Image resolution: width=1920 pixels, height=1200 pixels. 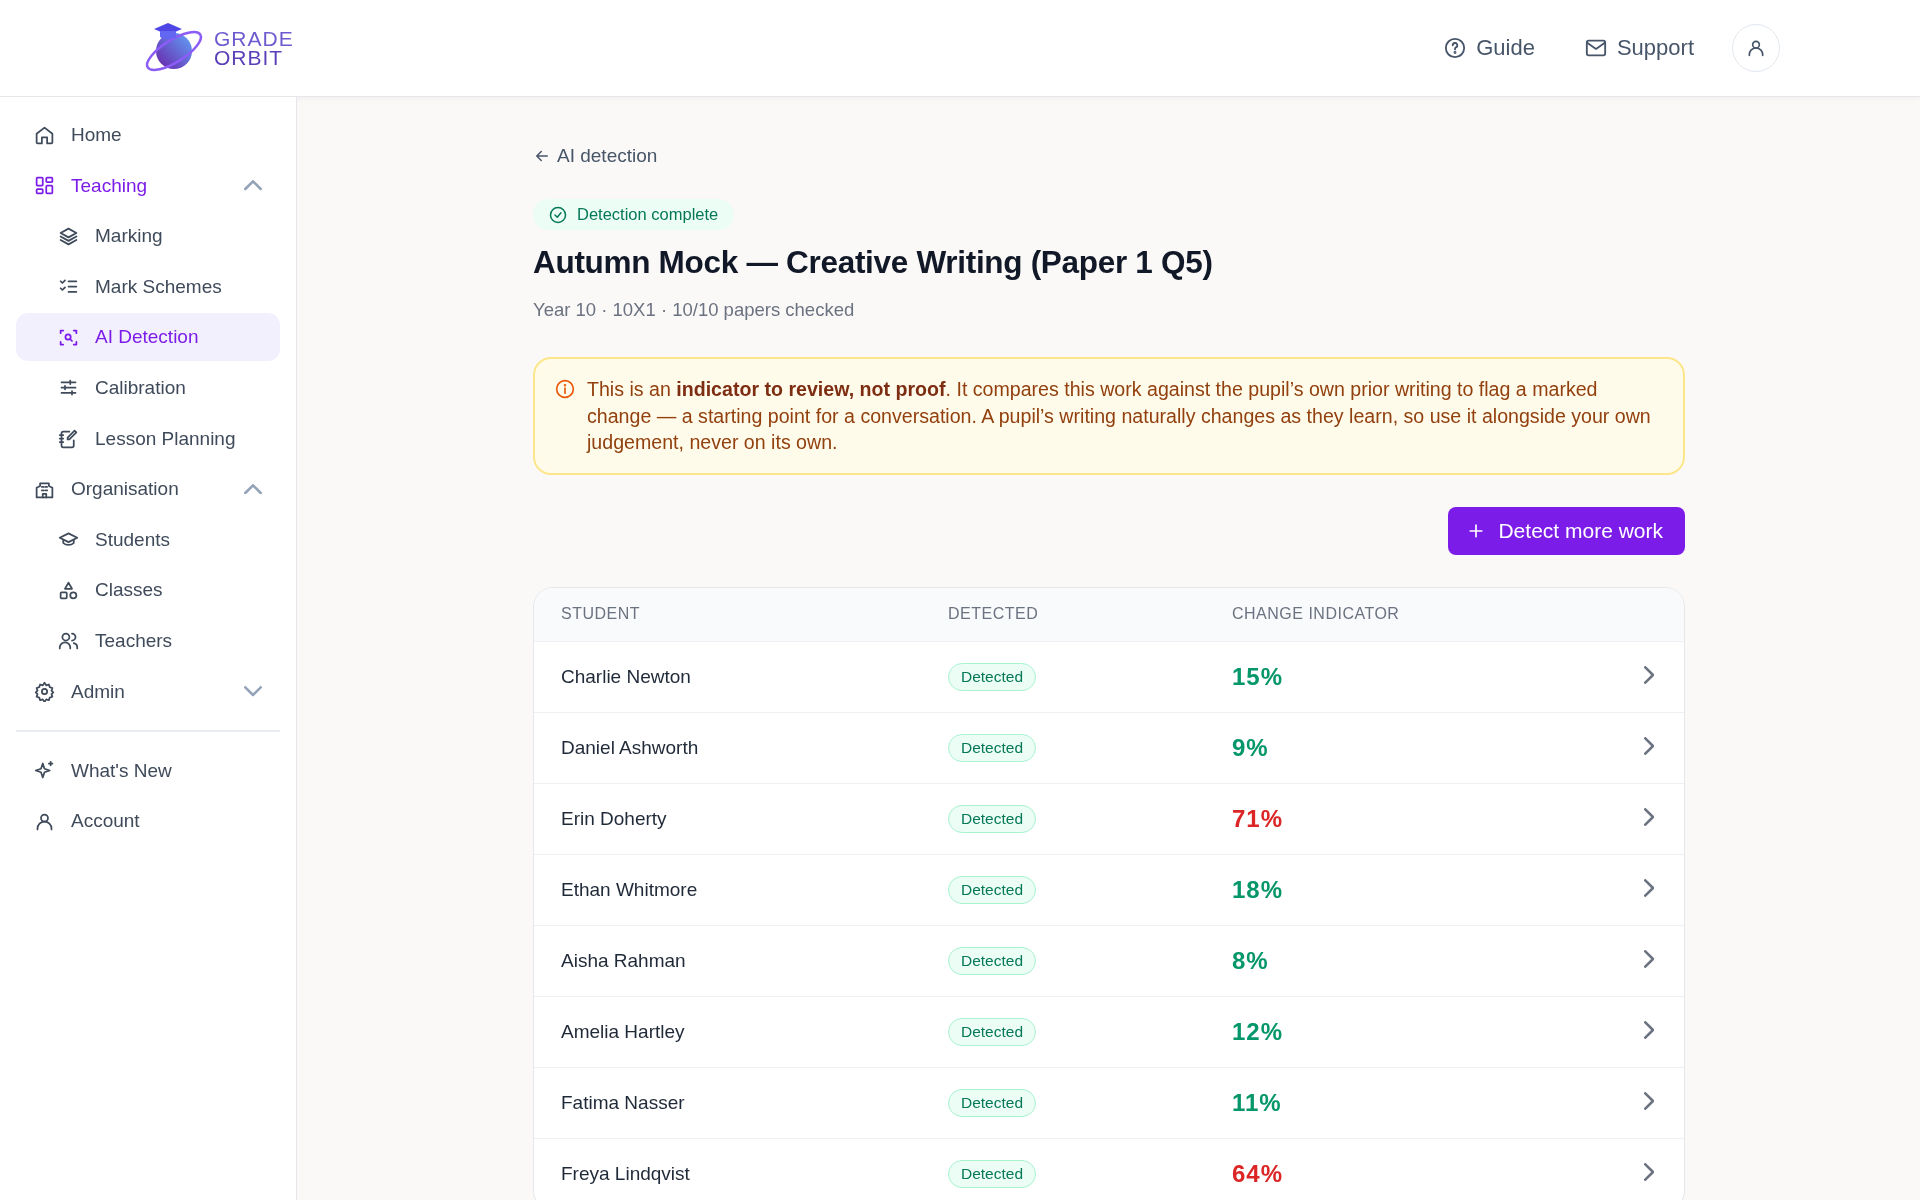 What do you see at coordinates (630, 747) in the screenshot?
I see `student-name: Daniel Ashworth` at bounding box center [630, 747].